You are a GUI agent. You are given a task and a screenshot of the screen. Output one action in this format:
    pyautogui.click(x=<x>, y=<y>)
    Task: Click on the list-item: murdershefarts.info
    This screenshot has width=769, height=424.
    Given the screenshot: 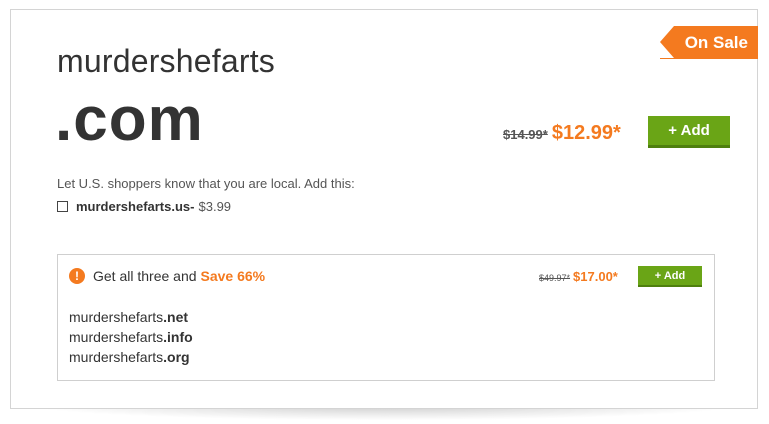 What is the action you would take?
    pyautogui.click(x=131, y=337)
    